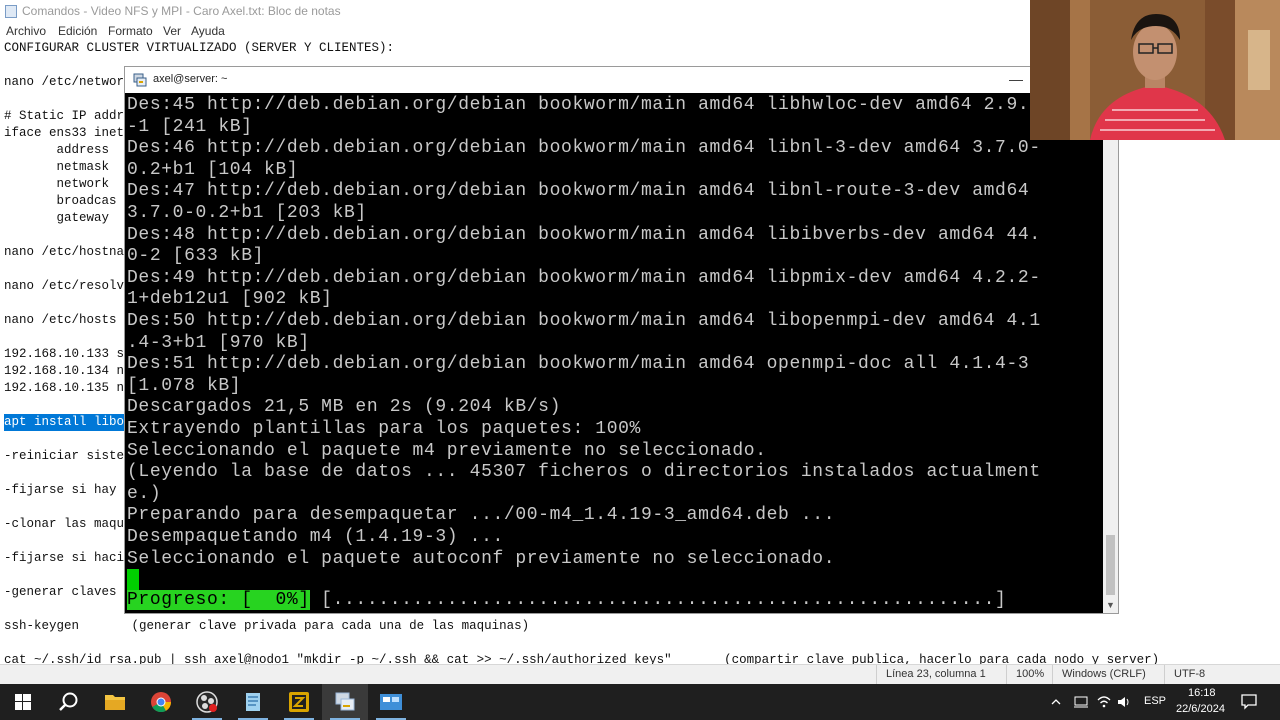  What do you see at coordinates (172, 31) in the screenshot?
I see `menu-ver: Ver` at bounding box center [172, 31].